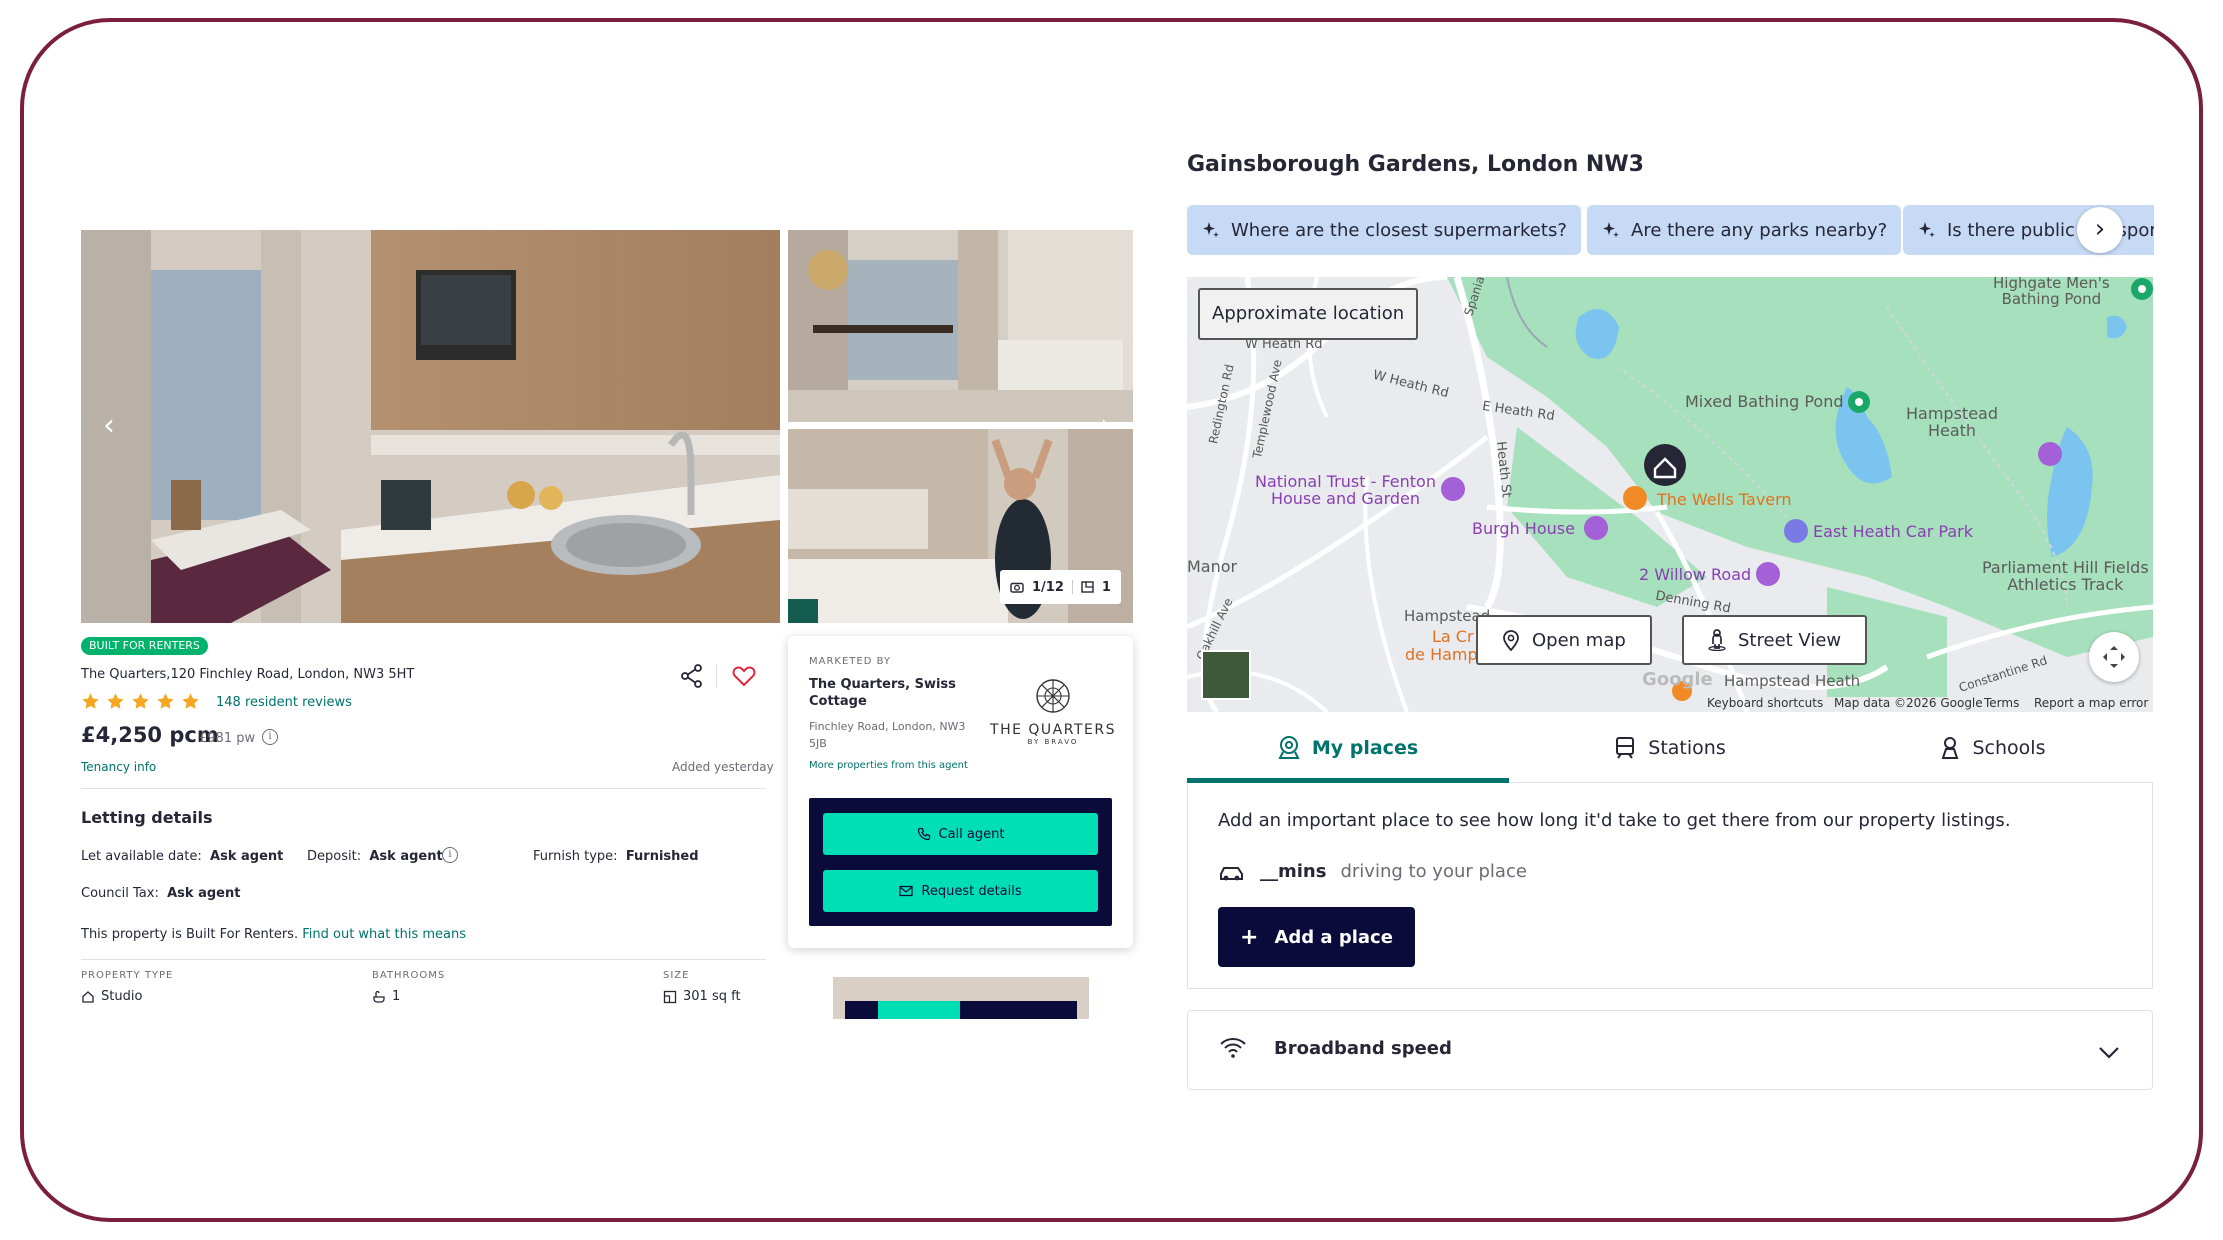 Image resolution: width=2223 pixels, height=1240 pixels. Describe the element at coordinates (2001, 703) in the screenshot. I see `terms-link: Terms` at that location.